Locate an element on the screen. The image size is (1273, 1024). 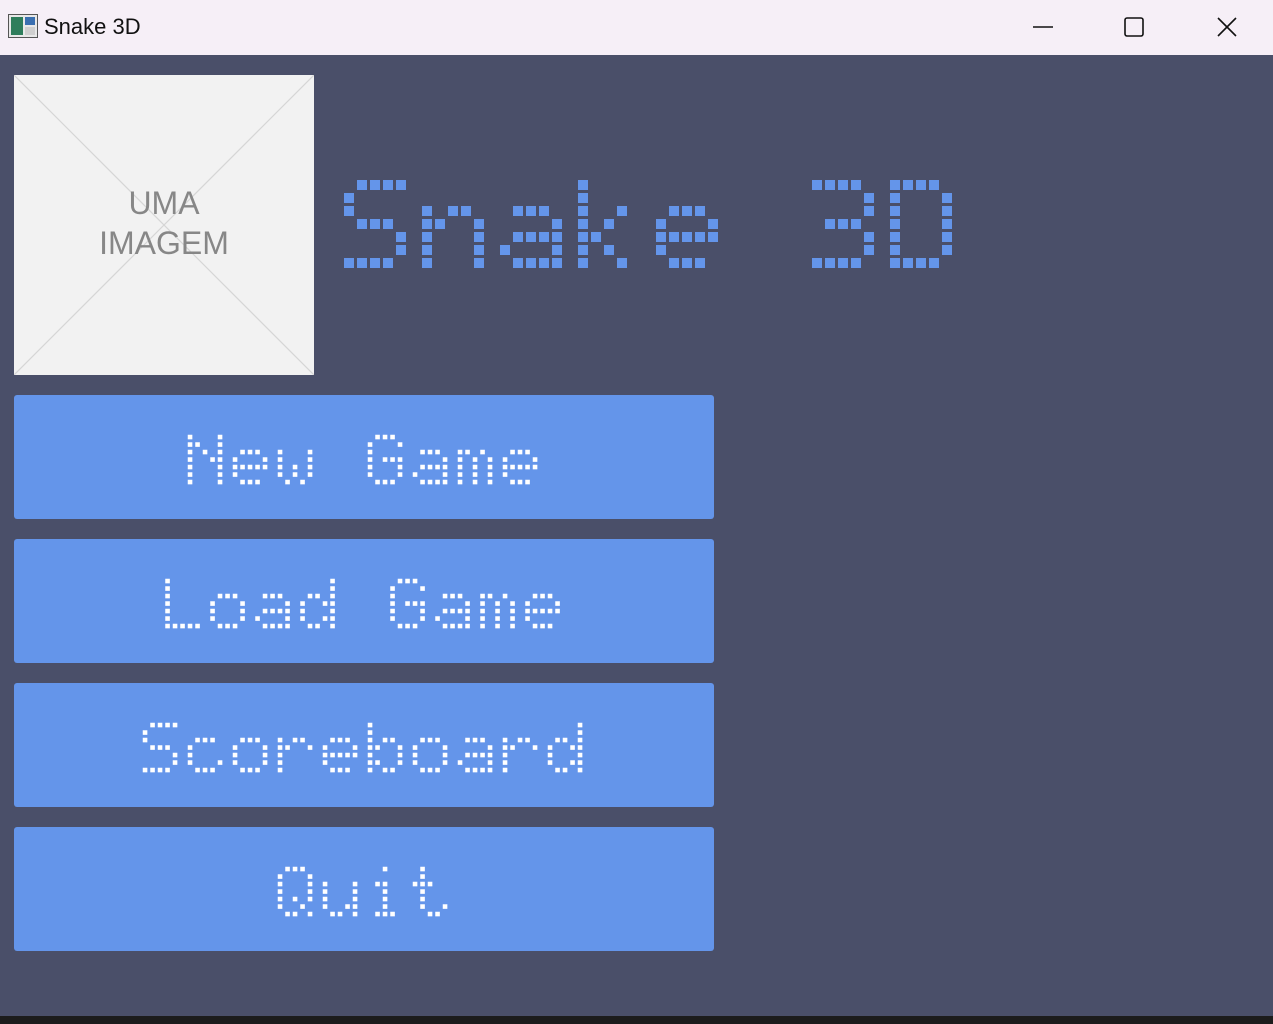
scoreboard-button is located at coordinates (364, 745).